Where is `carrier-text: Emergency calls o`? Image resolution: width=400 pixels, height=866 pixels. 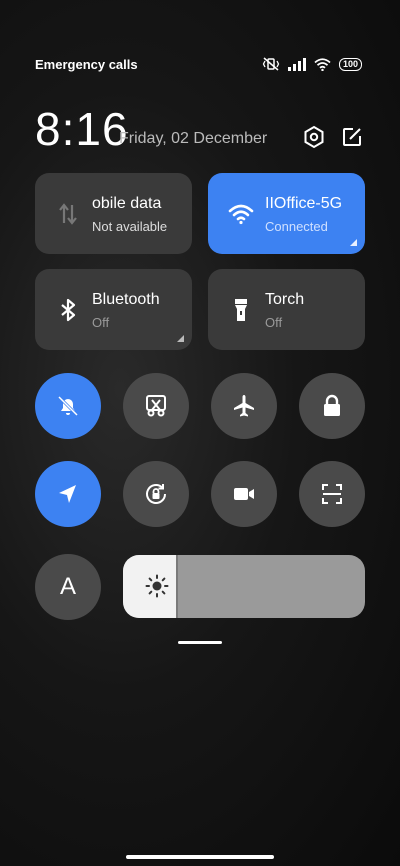 carrier-text: Emergency calls o is located at coordinates (87, 64).